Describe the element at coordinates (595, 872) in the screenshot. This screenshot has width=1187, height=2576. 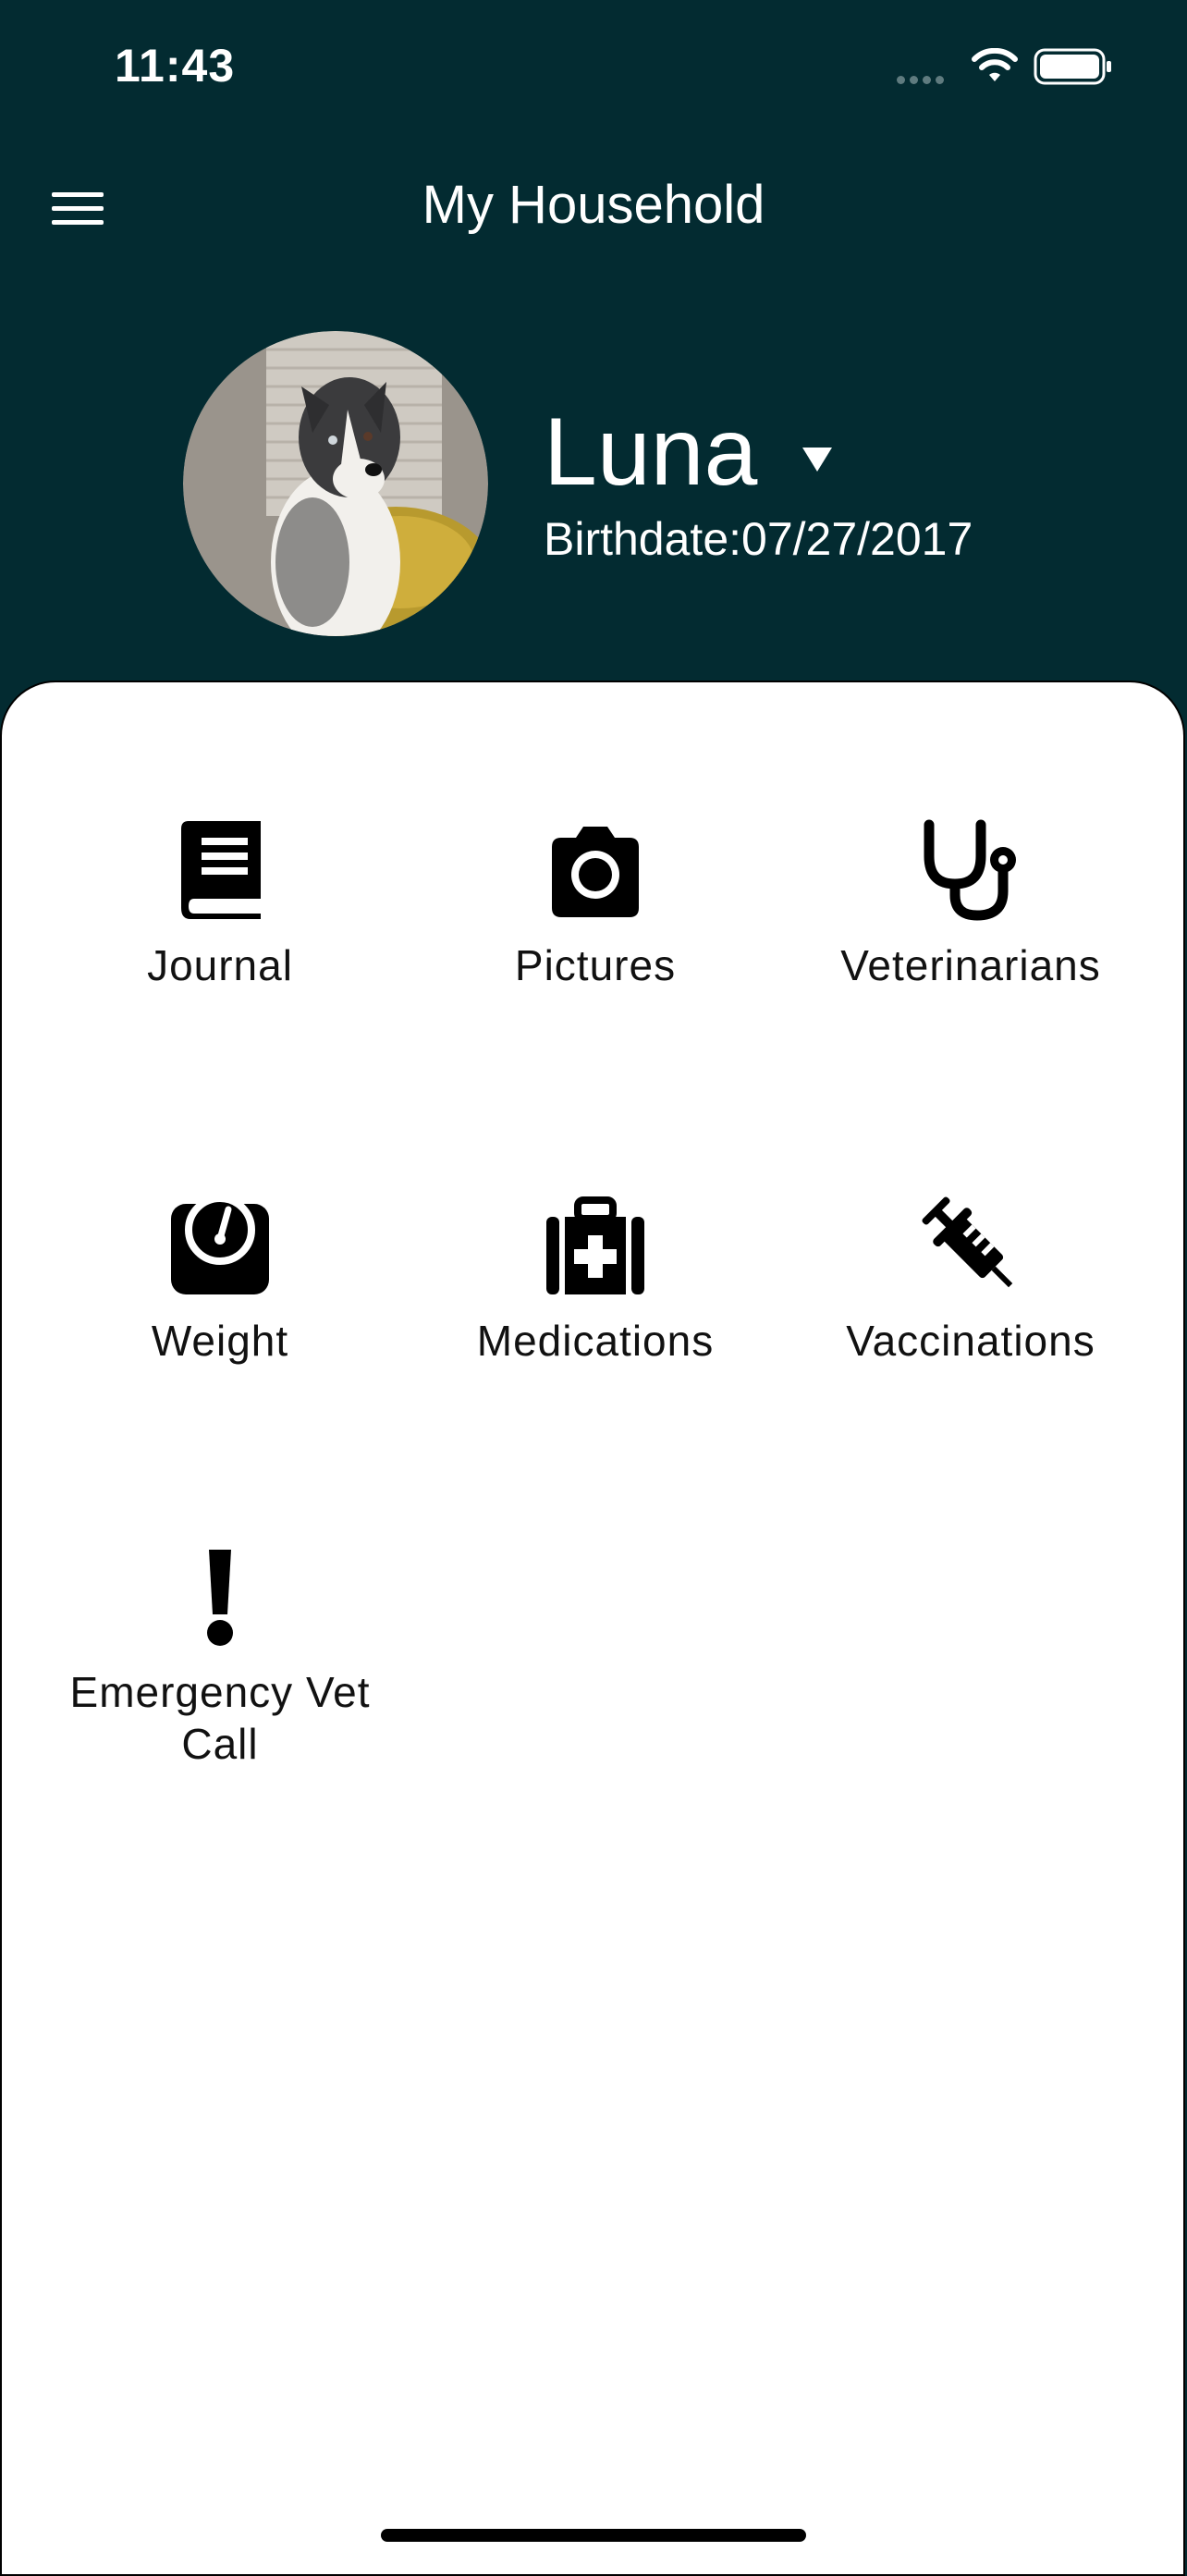
I see `camera-icon` at that location.